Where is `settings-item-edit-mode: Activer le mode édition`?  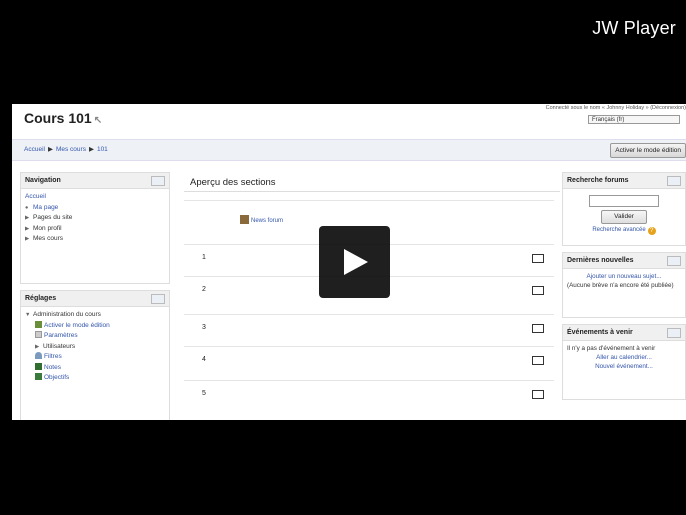
settings-item-edit-mode: Activer le mode édition is located at coordinates (77, 325).